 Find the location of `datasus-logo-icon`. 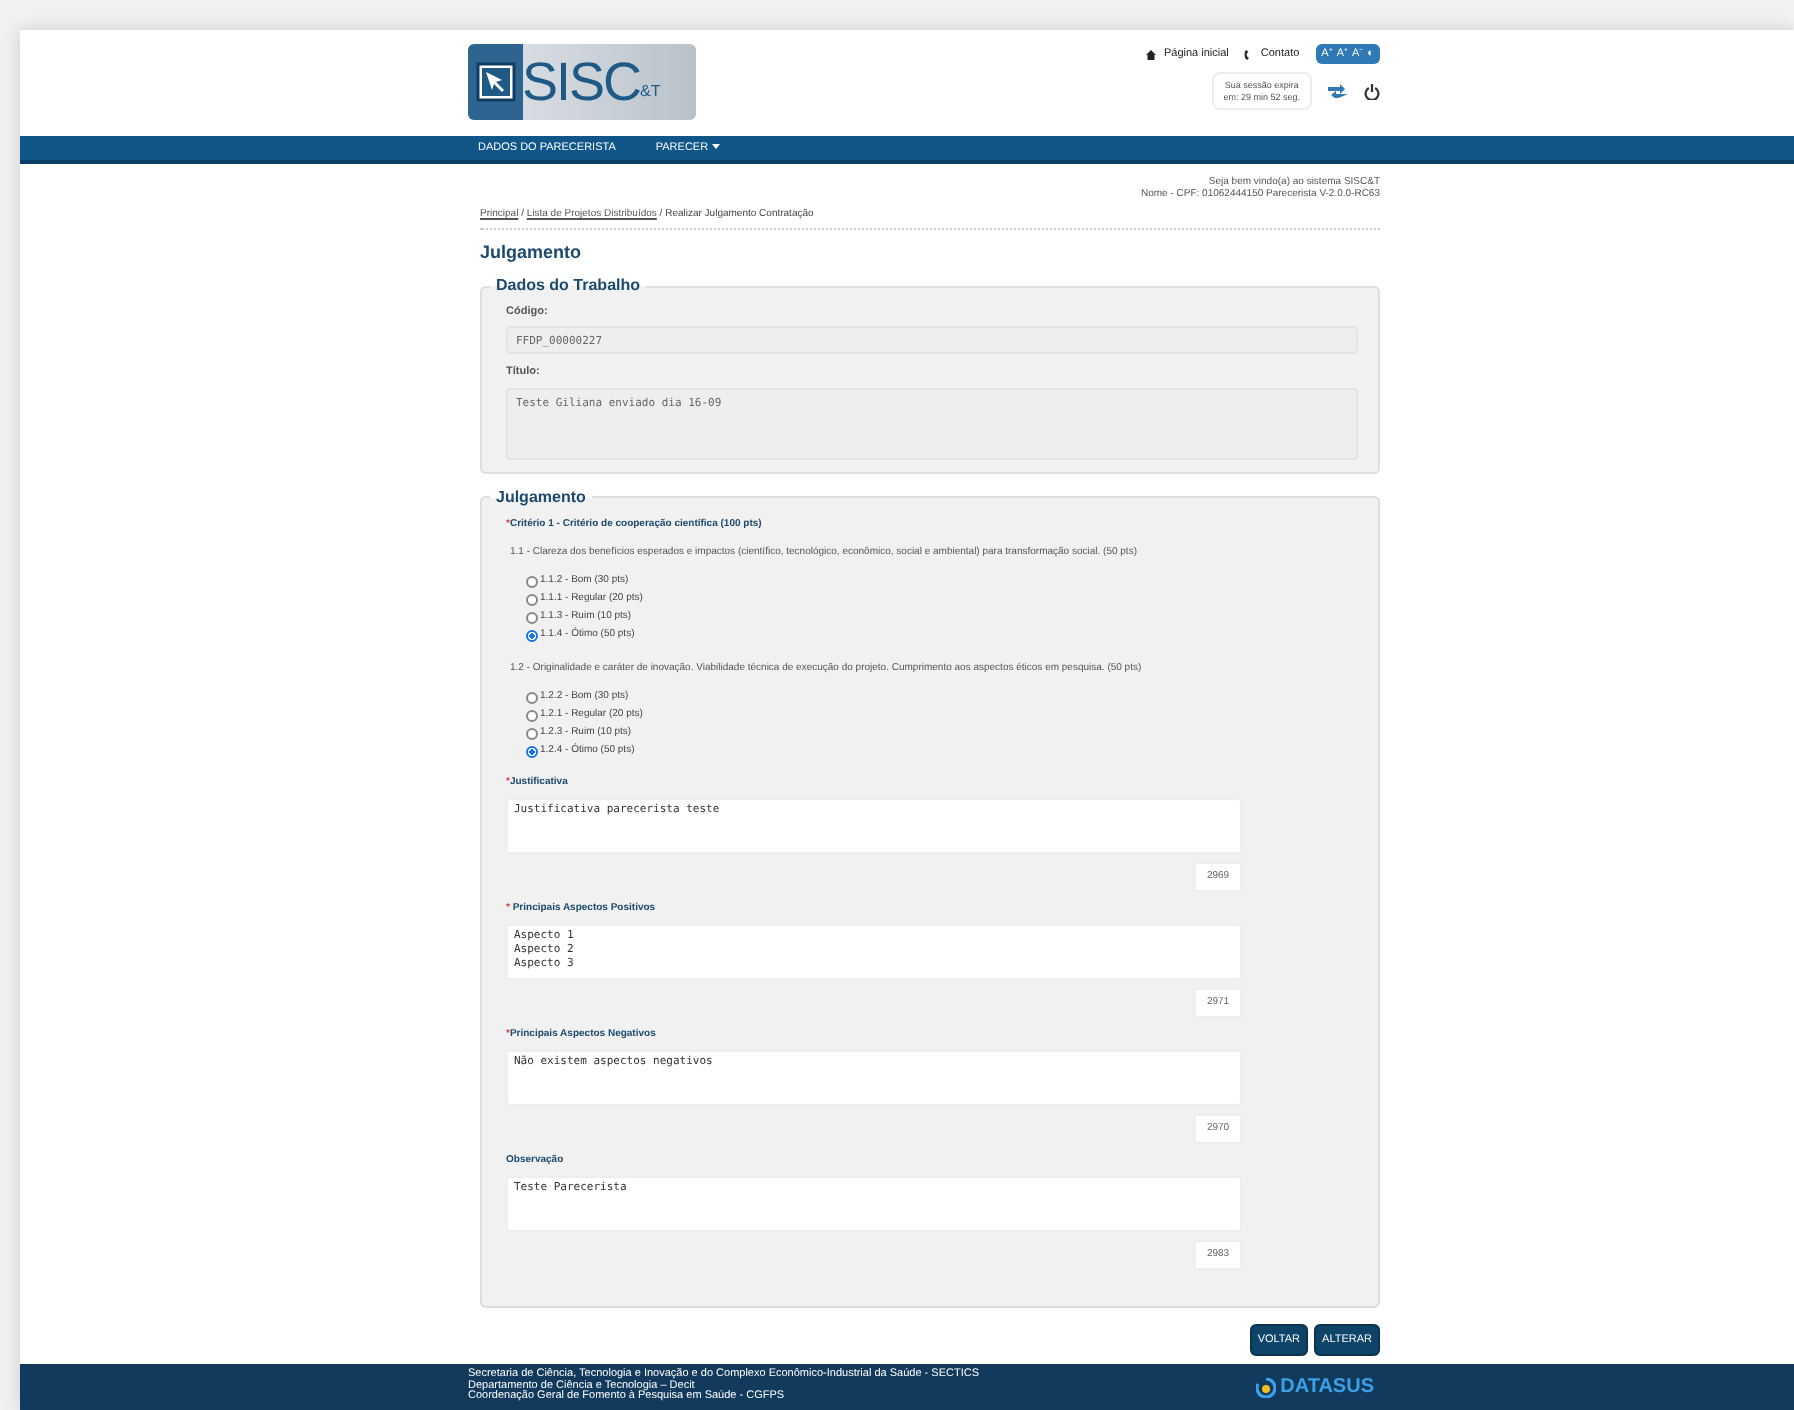

datasus-logo-icon is located at coordinates (1266, 1387).